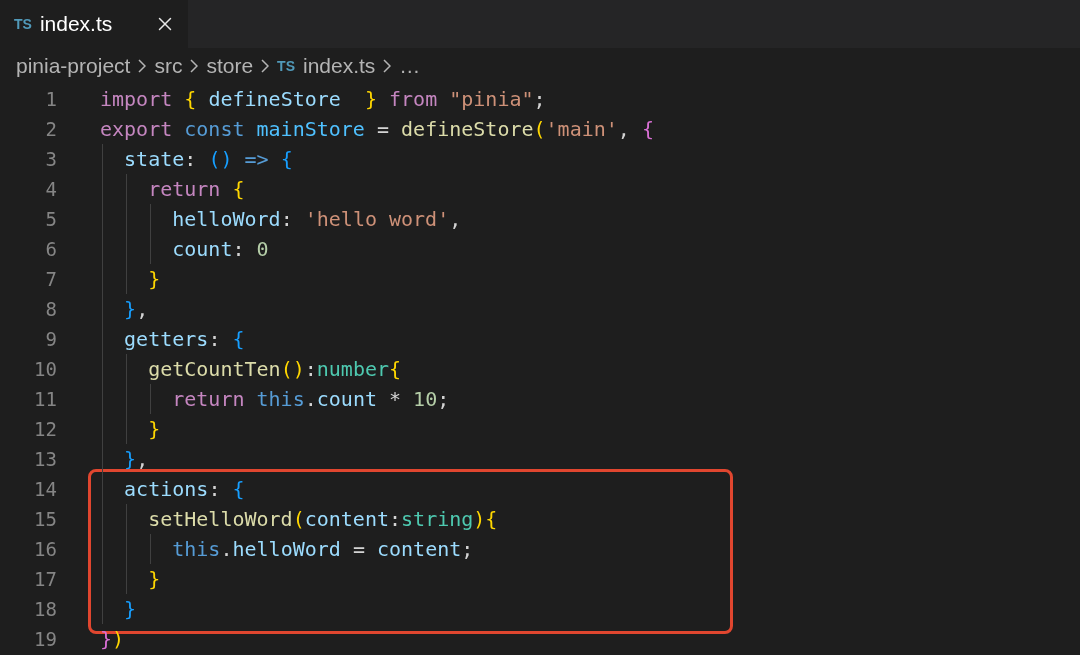 This screenshot has height=655, width=1080. Describe the element at coordinates (323, 99) in the screenshot. I see `code-line: import { defineStore } from "pinia";` at that location.